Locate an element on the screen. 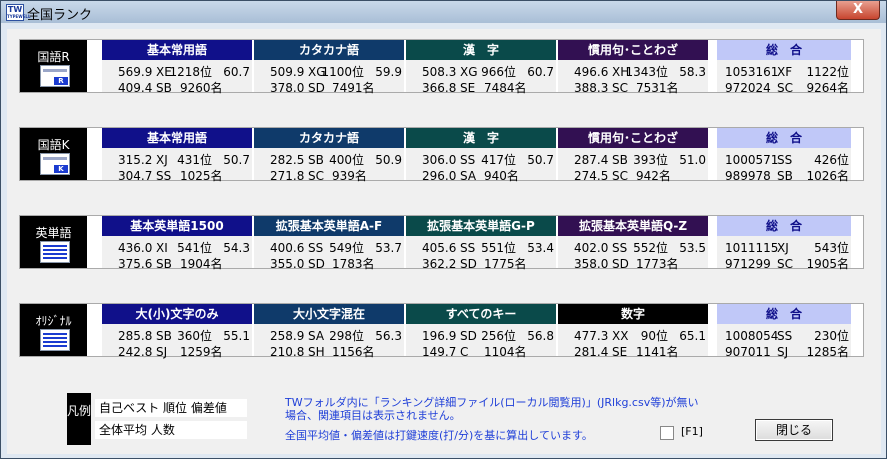 The width and height of the screenshot is (887, 459). total-position: 1122位 is located at coordinates (827, 72).